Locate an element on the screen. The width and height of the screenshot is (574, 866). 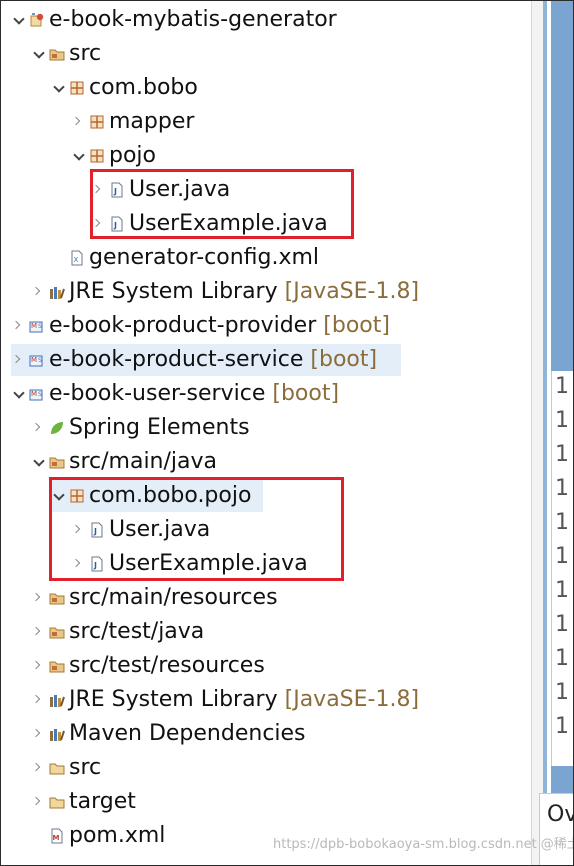
tree-item-src-main-resources: src/main/resources is located at coordinates (154, 598).